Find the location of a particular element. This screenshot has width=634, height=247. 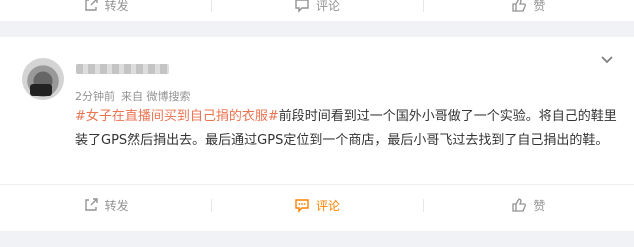

divider is located at coordinates (317, 184).